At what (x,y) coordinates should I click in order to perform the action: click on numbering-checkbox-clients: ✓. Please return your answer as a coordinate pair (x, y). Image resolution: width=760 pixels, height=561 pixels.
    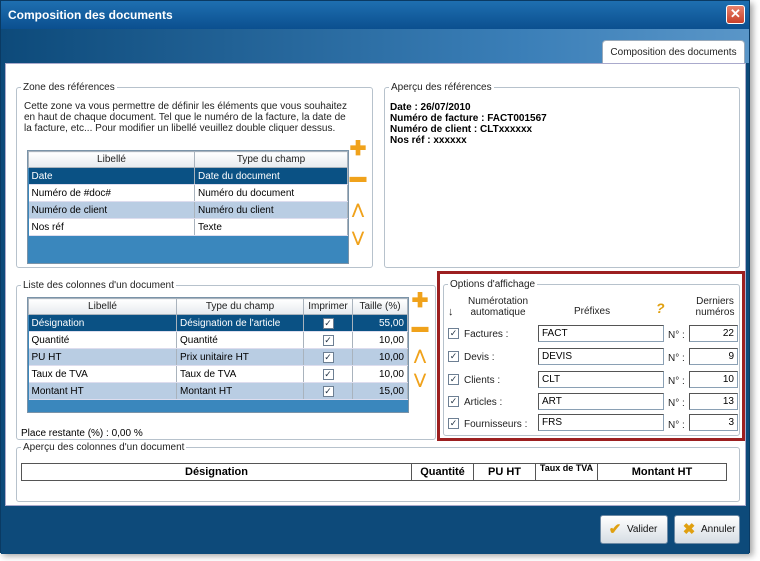
    Looking at the image, I should click on (453, 379).